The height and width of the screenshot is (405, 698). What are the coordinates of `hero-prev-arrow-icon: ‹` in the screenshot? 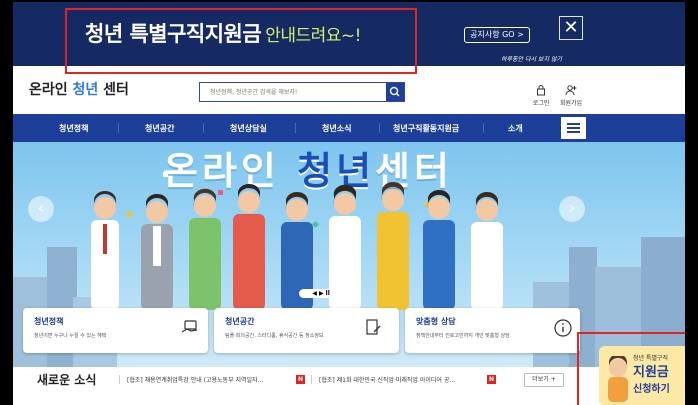 It's located at (41, 209).